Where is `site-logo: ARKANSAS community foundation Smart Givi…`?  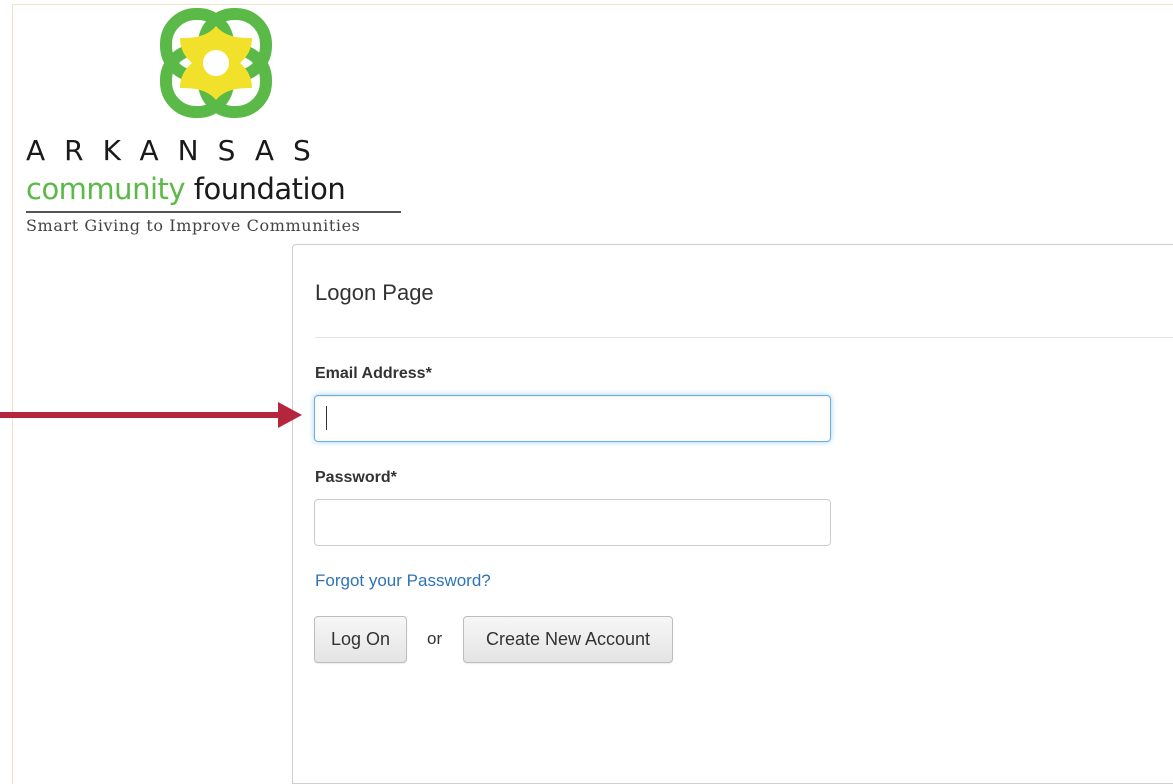 site-logo: ARKANSAS community foundation Smart Givi… is located at coordinates (215, 124).